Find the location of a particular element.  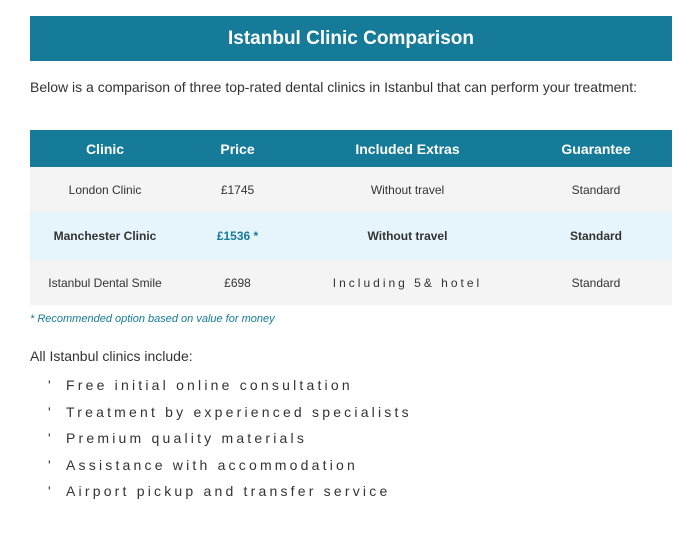

clinic-name: Istanbul Dental Smile is located at coordinates (105, 282).